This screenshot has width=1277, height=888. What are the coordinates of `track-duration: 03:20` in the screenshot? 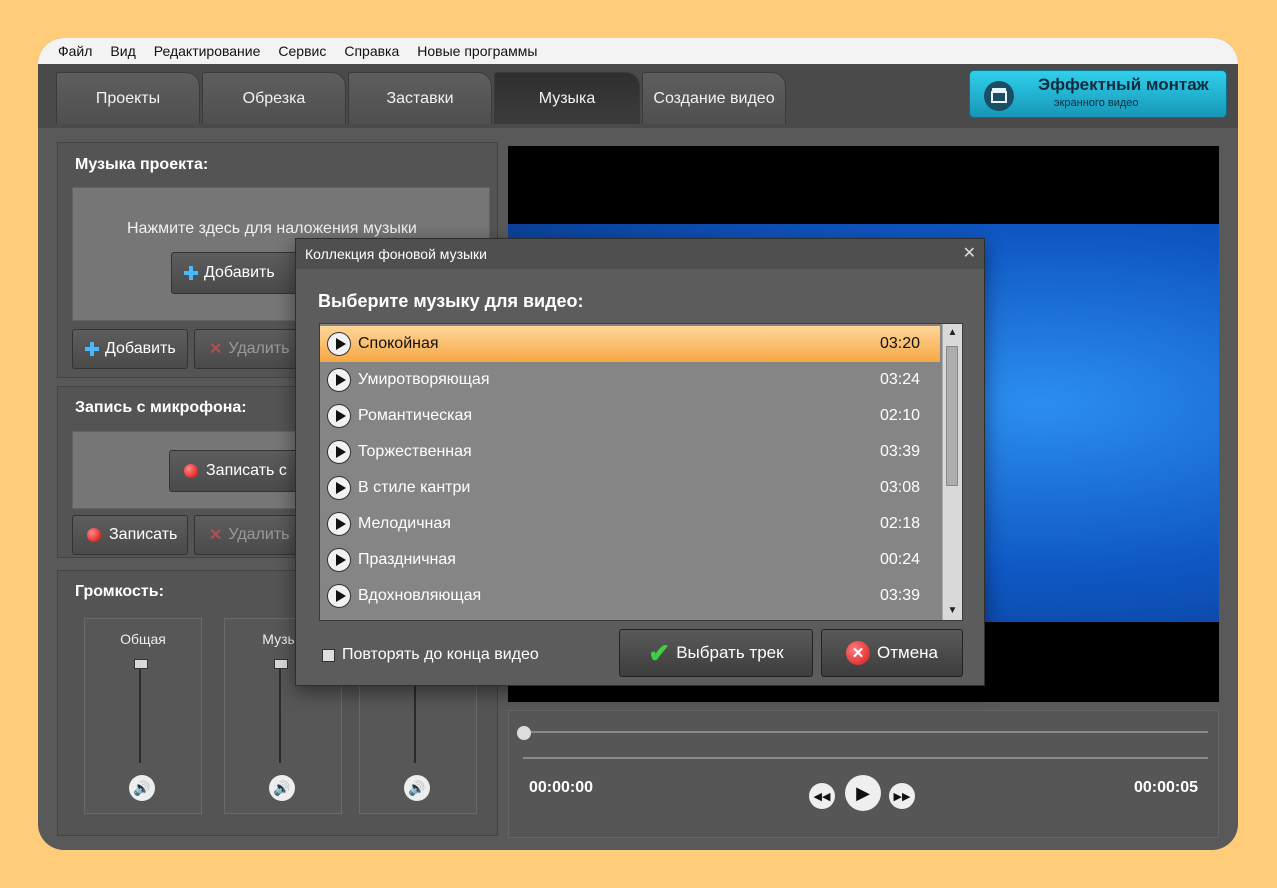 It's located at (899, 343).